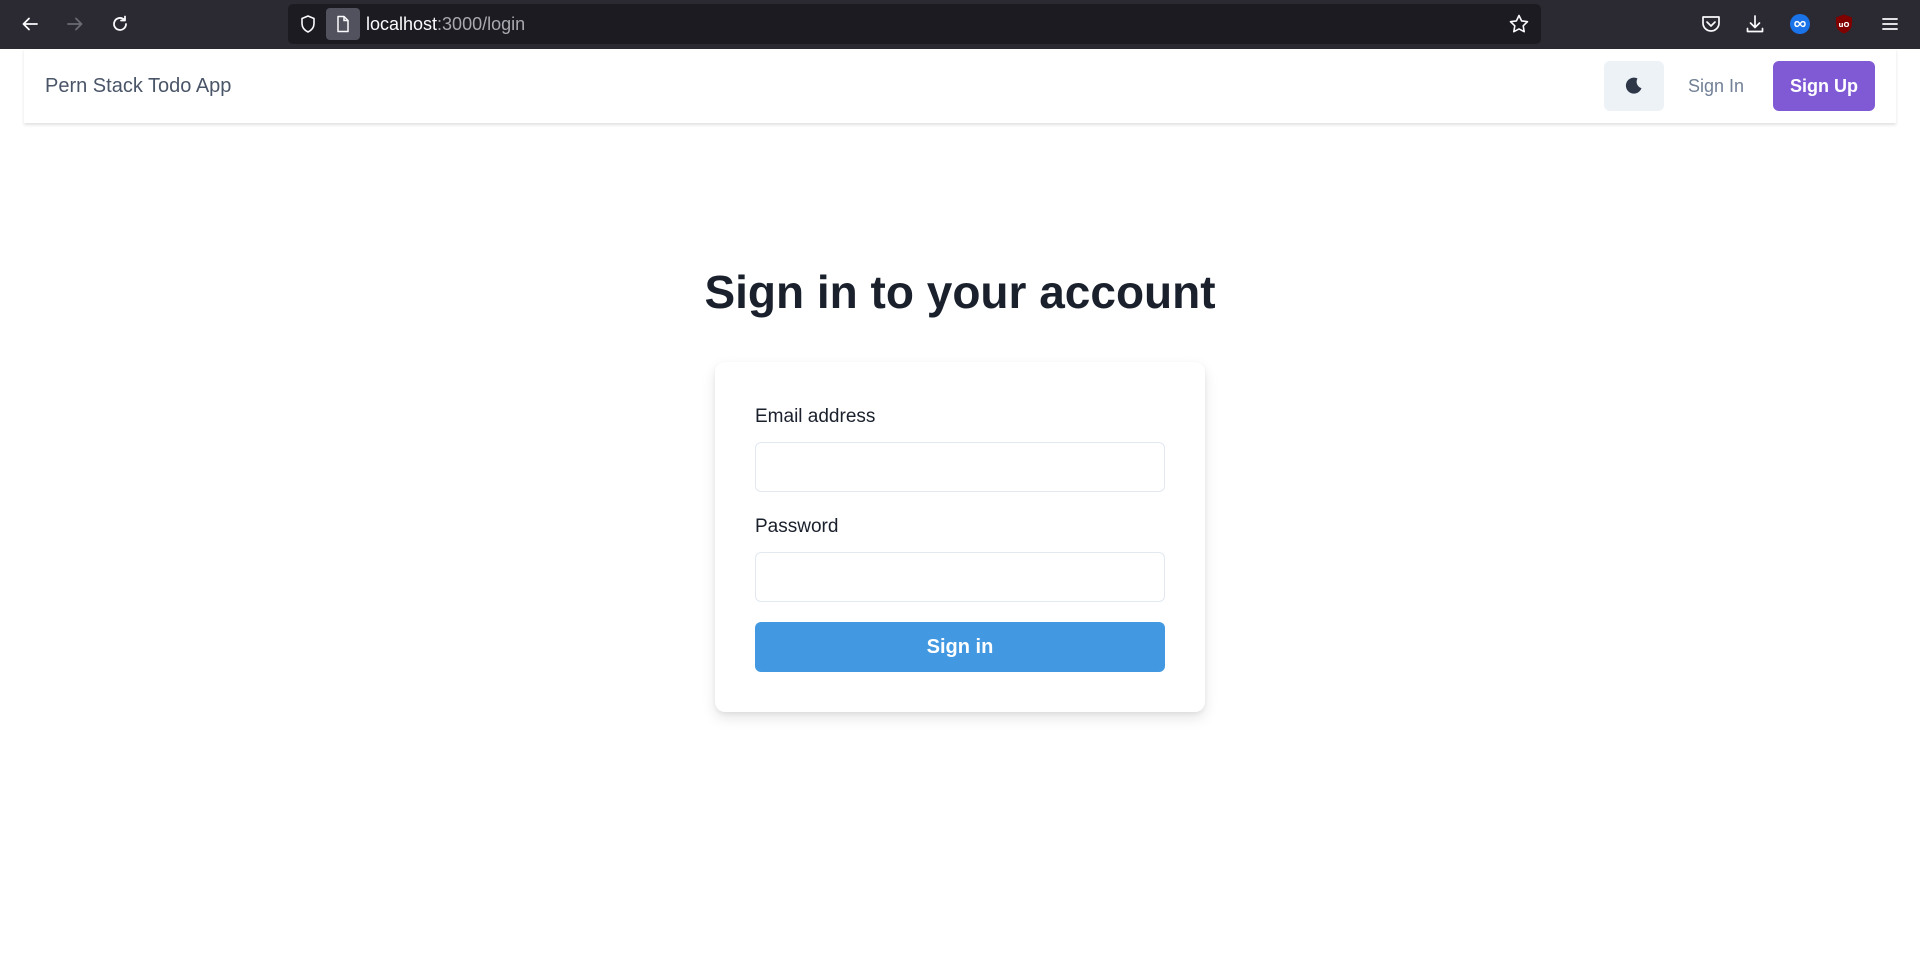 The height and width of the screenshot is (962, 1920). I want to click on shield-icon, so click(308, 24).